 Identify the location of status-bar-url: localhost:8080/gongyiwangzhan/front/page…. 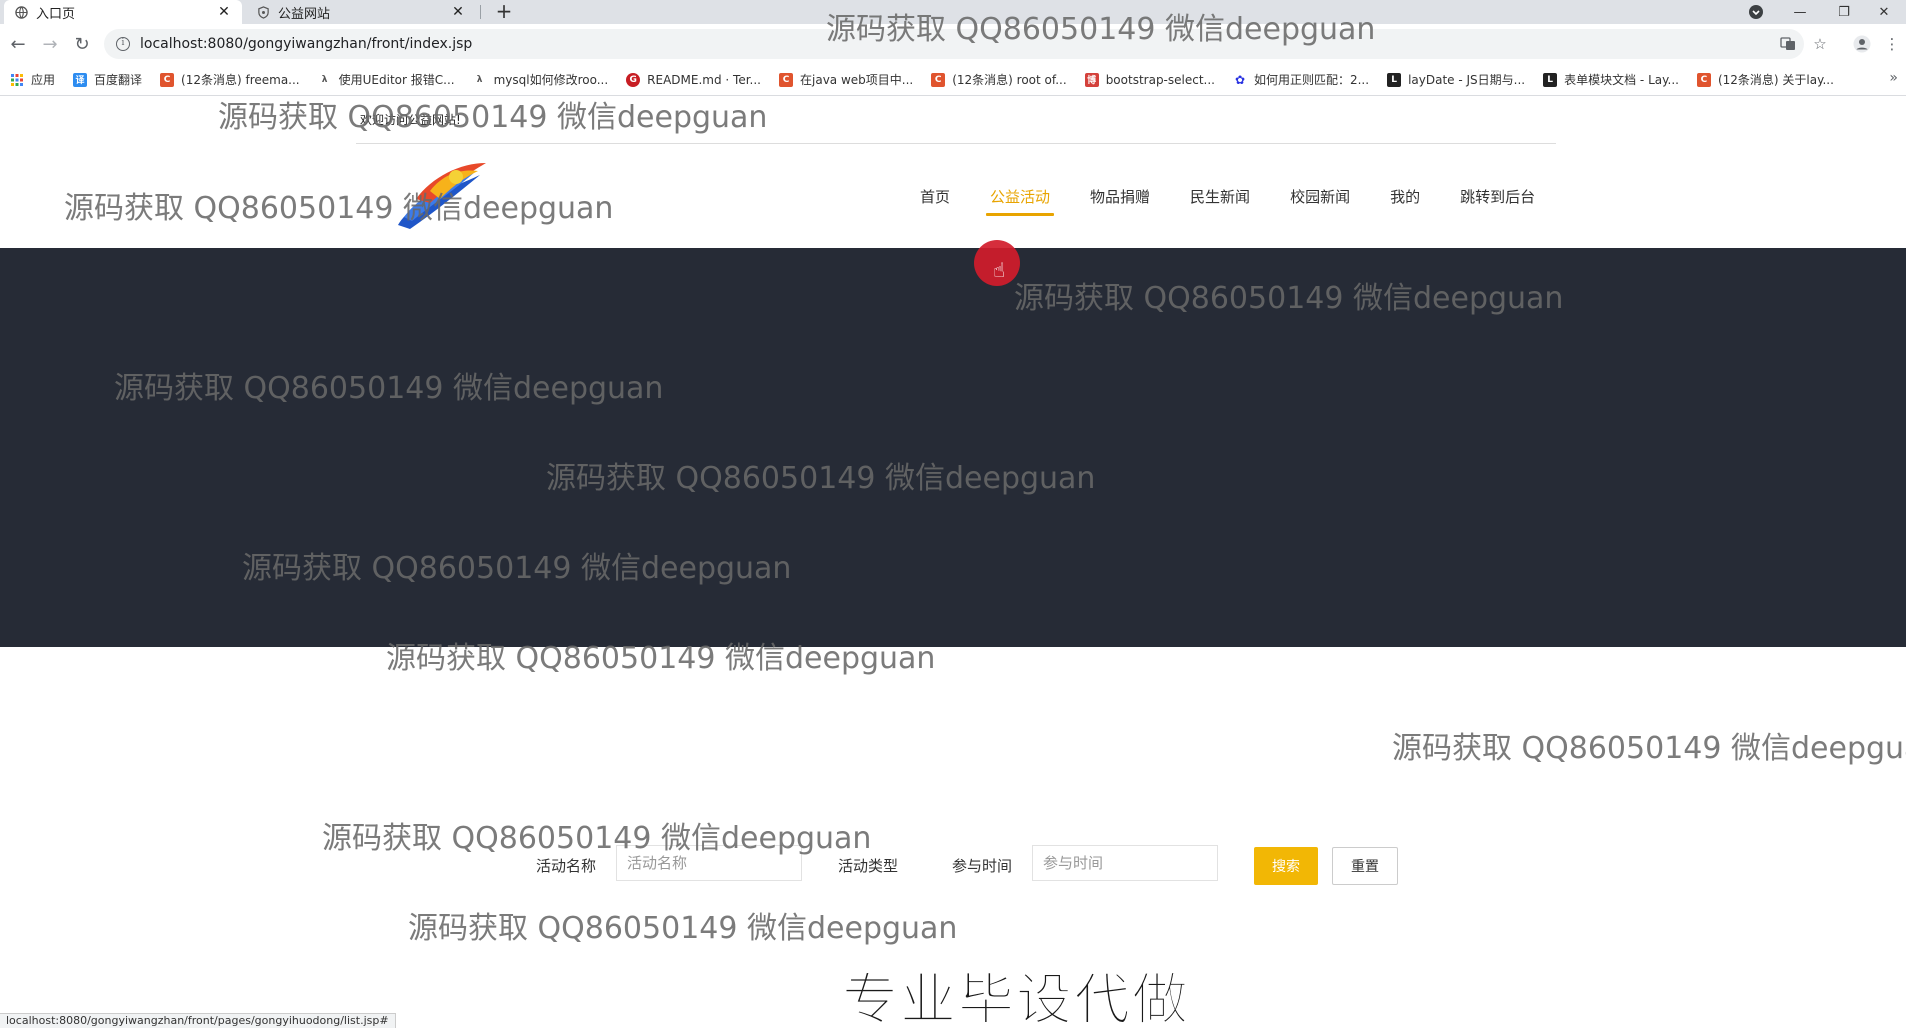
(198, 1020).